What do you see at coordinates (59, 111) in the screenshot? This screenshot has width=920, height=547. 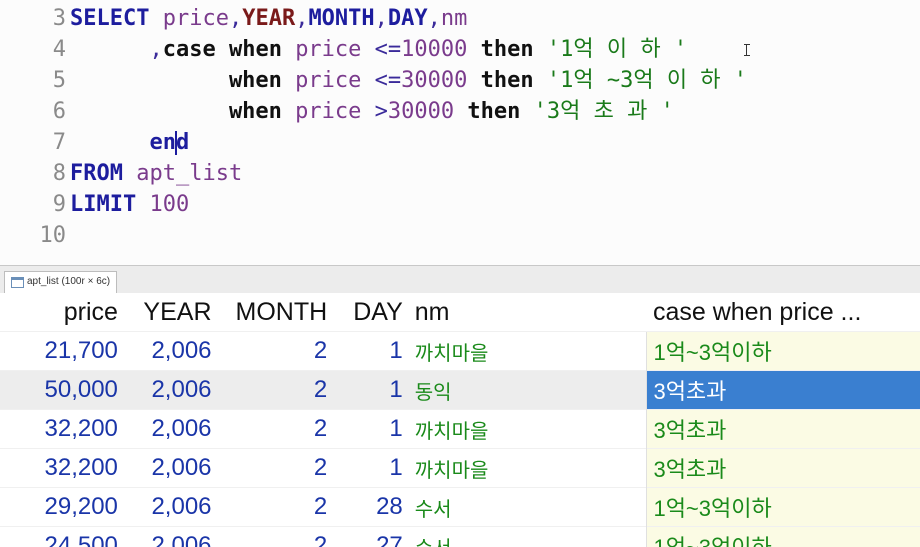 I see `line-number: 6` at bounding box center [59, 111].